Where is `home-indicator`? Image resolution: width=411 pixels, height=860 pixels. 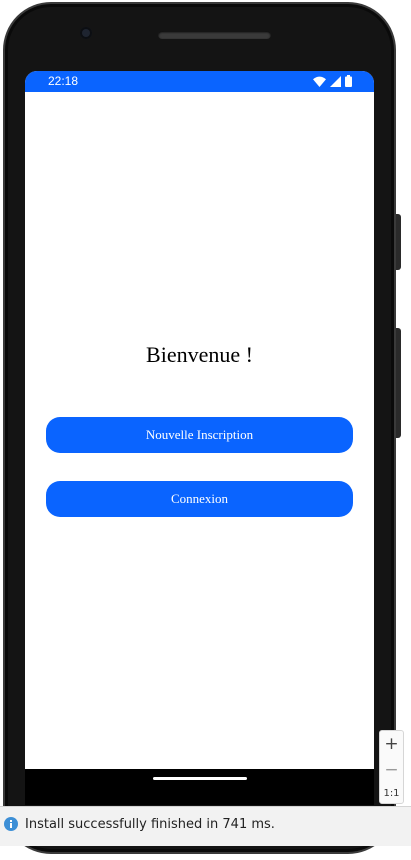 home-indicator is located at coordinates (200, 778).